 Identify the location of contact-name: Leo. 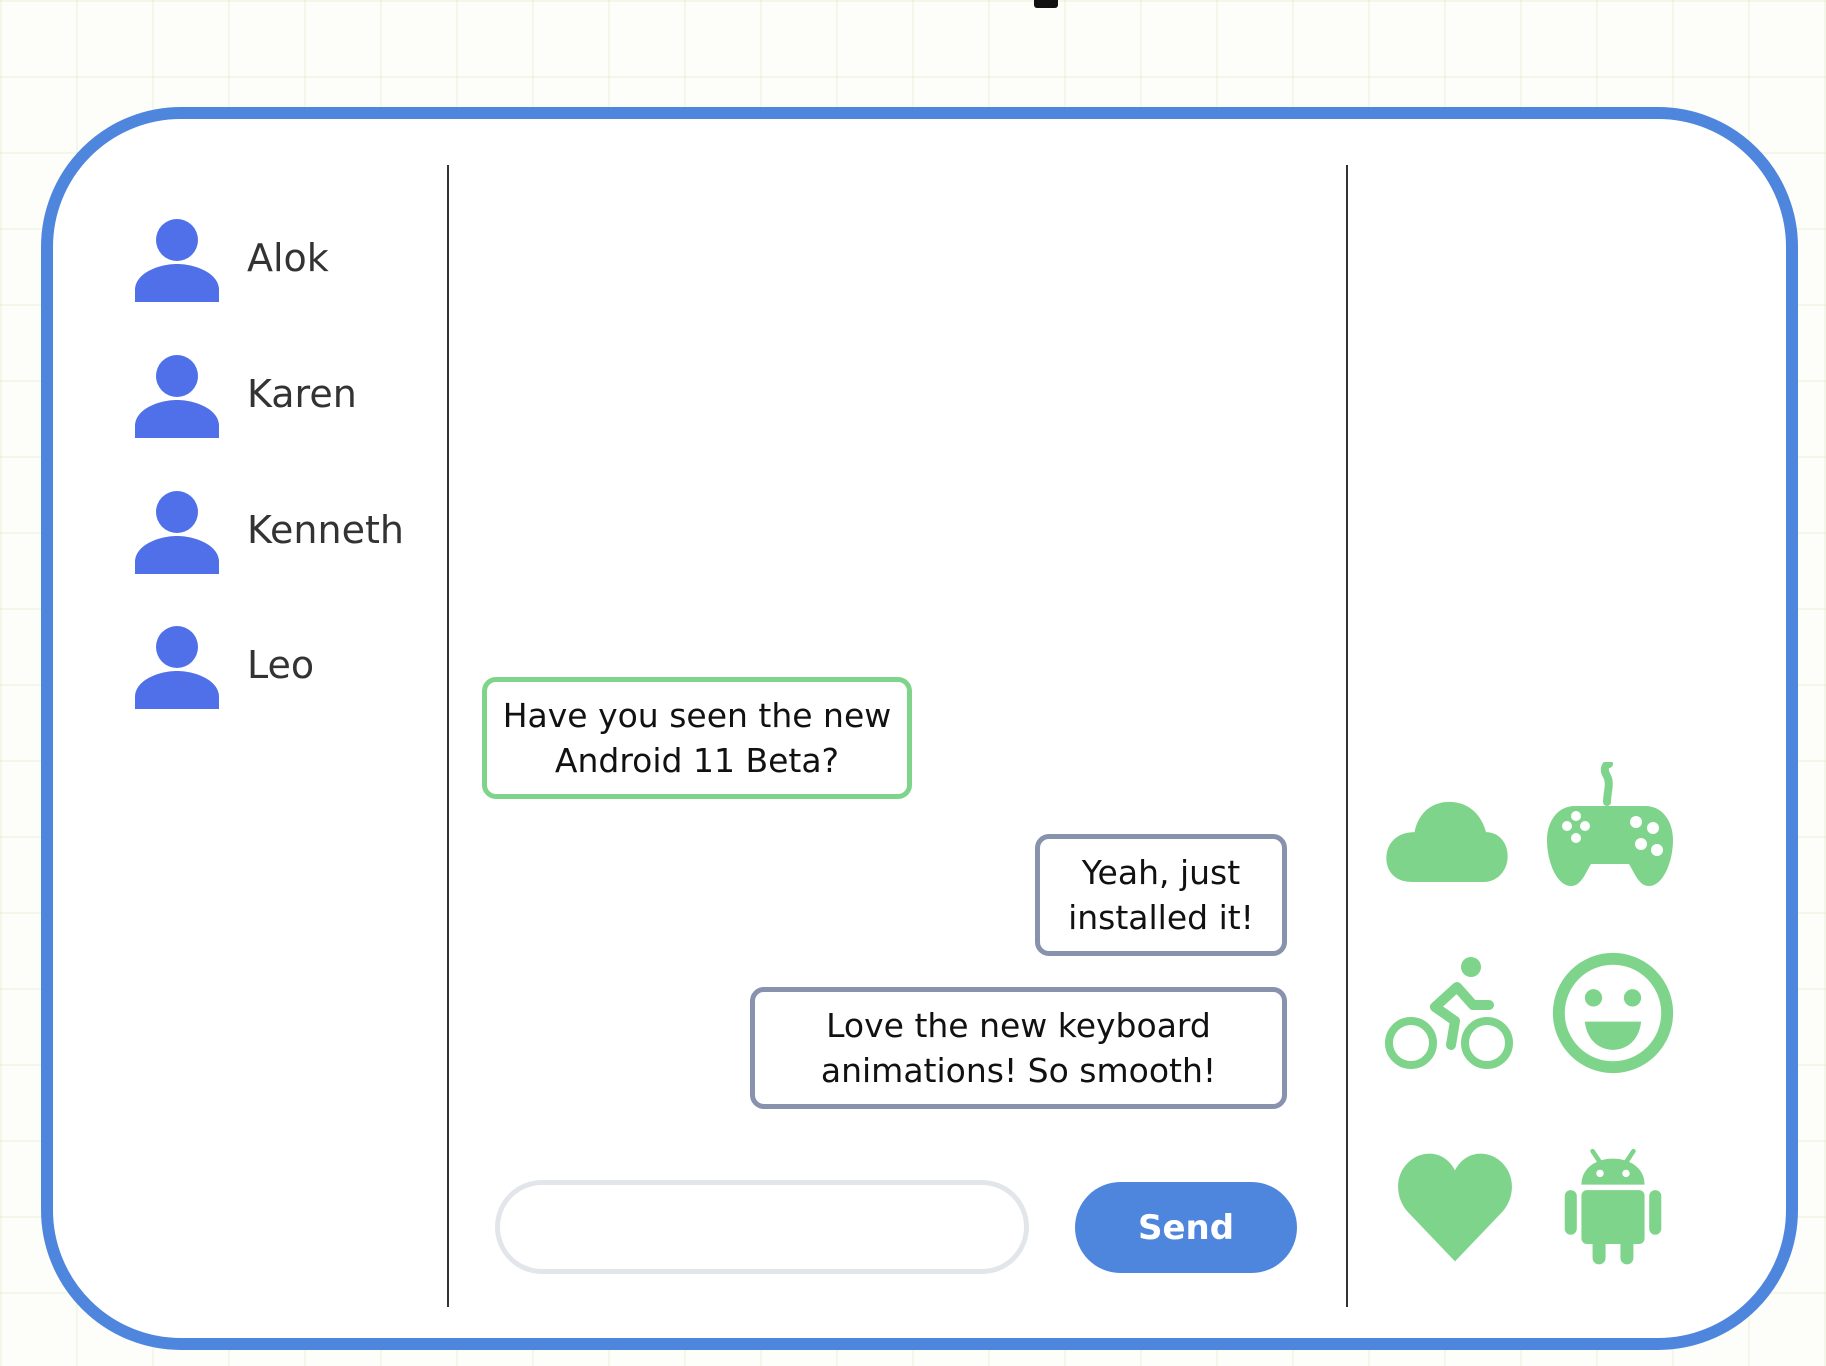
(281, 665).